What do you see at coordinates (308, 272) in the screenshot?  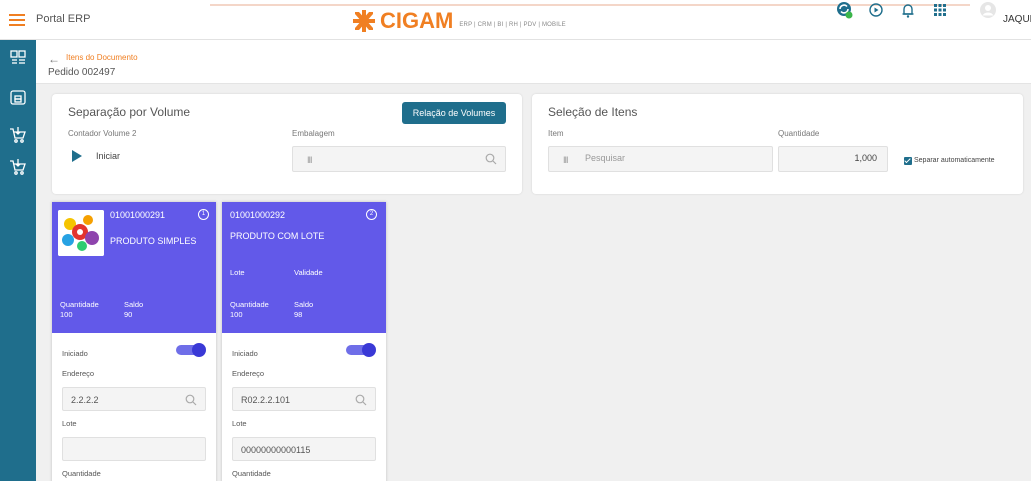 I see `validity-caption: Validade` at bounding box center [308, 272].